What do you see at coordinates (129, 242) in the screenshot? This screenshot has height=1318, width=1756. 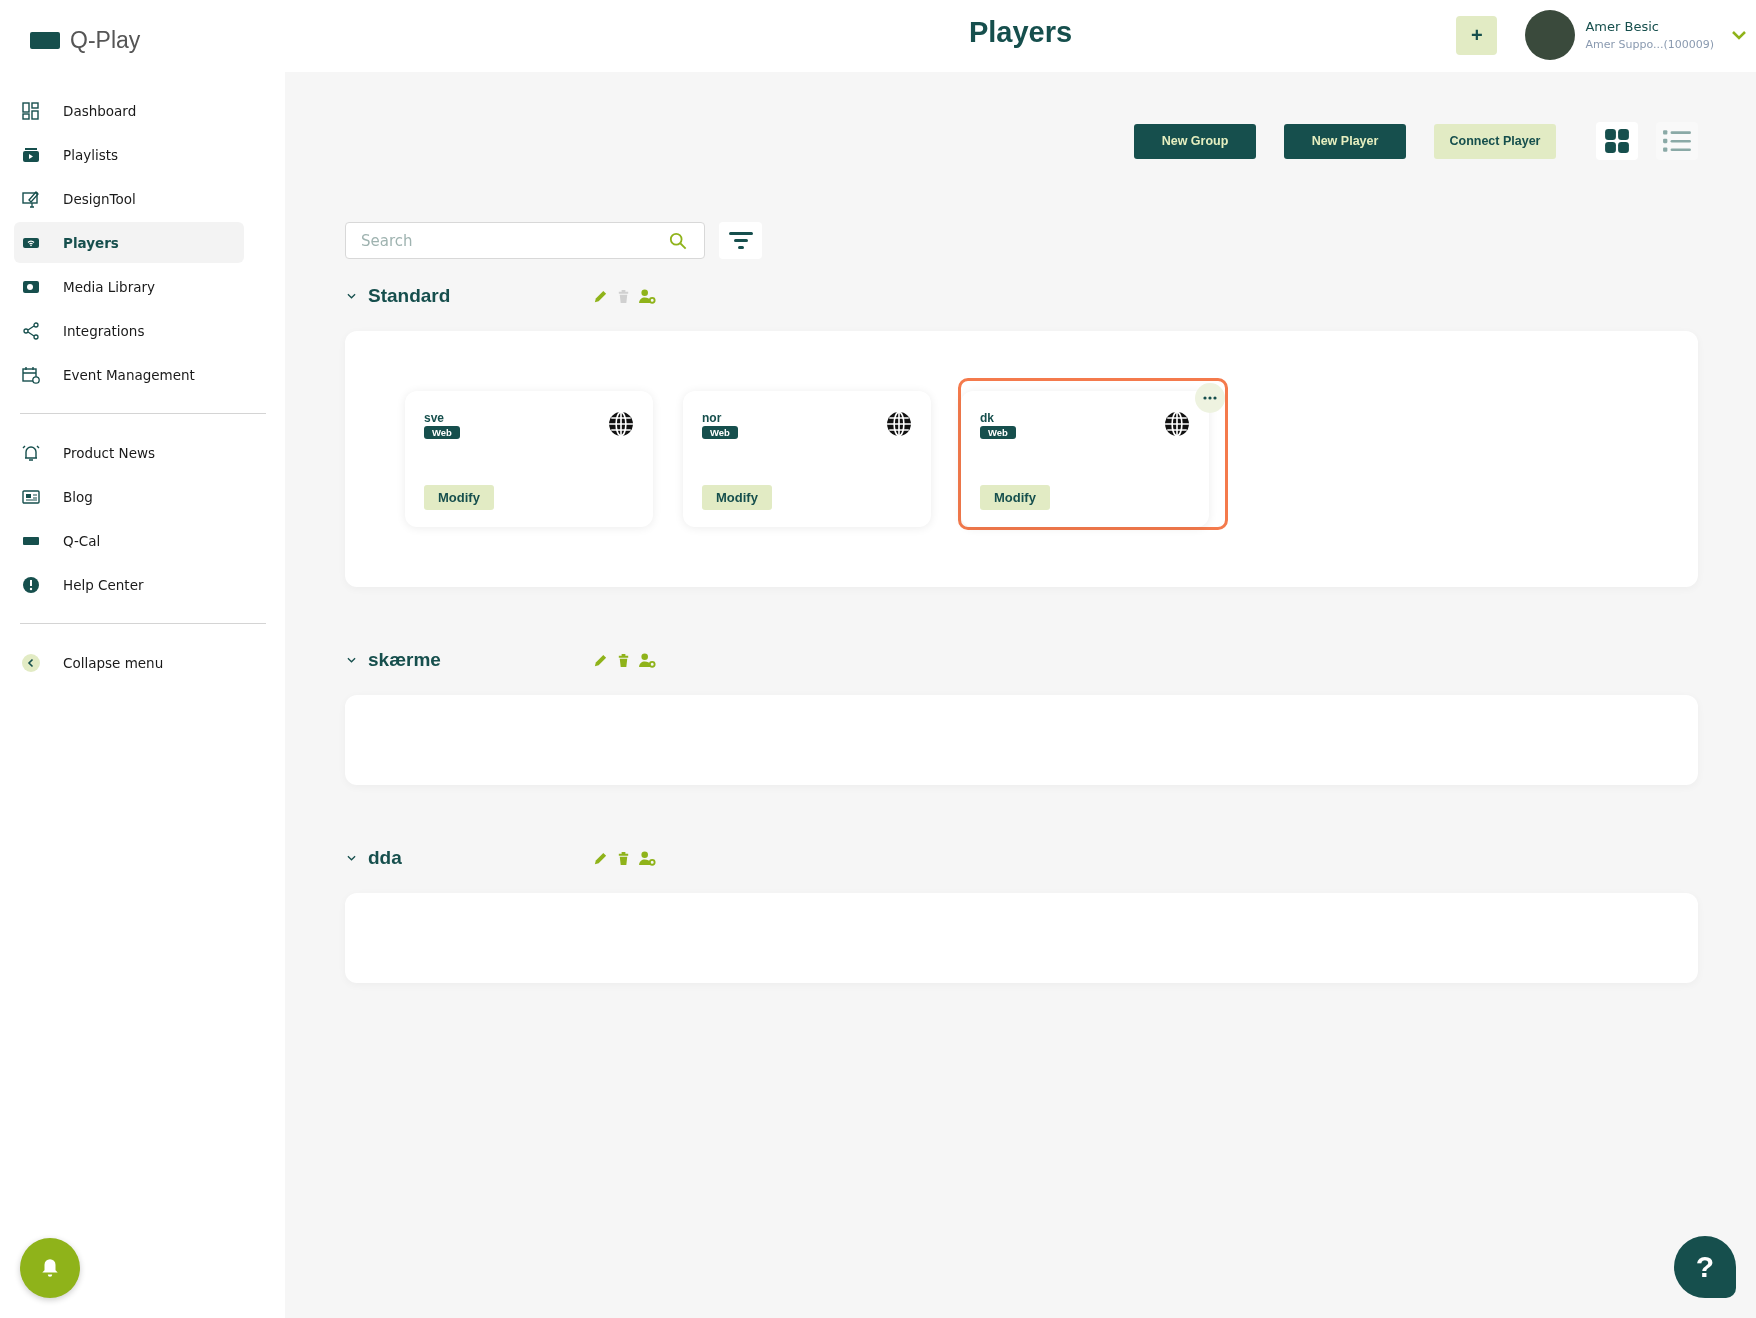 I see `sidebar-item: Players` at bounding box center [129, 242].